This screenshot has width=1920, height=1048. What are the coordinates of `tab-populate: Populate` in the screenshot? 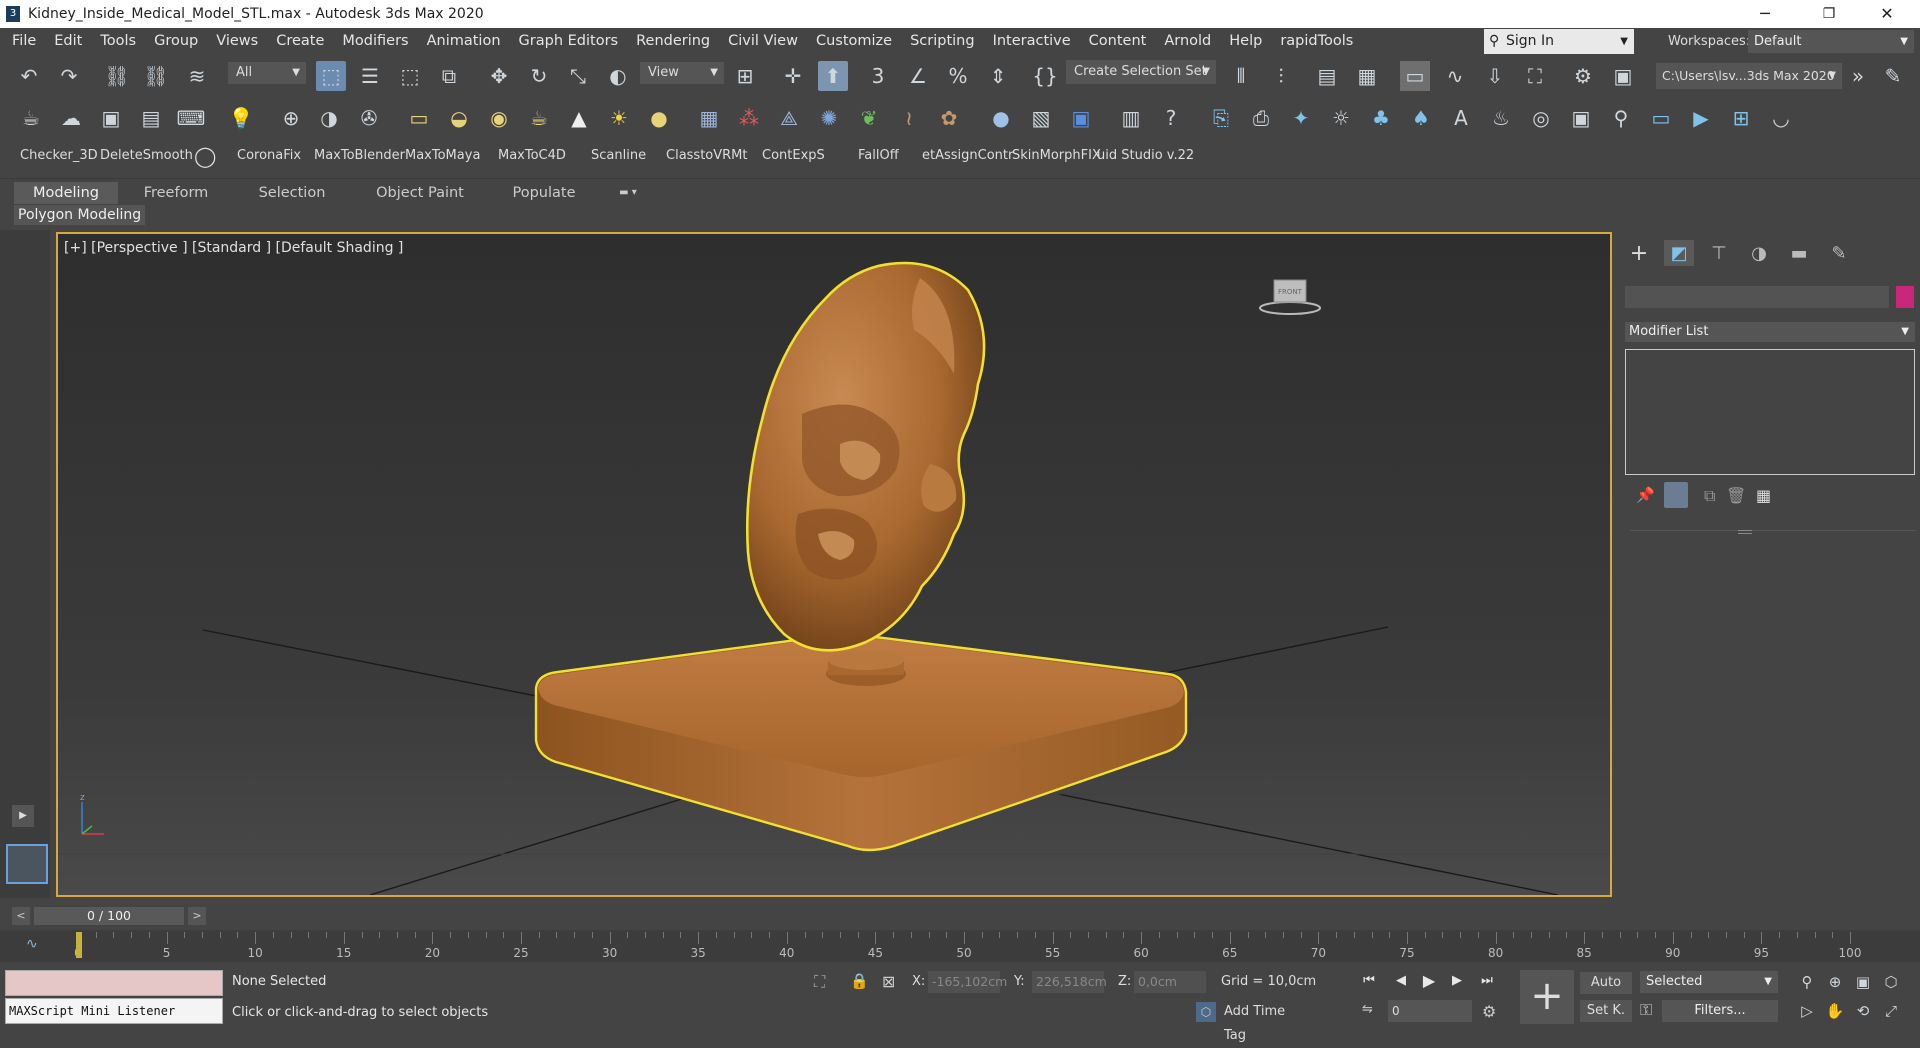 It's located at (544, 193).